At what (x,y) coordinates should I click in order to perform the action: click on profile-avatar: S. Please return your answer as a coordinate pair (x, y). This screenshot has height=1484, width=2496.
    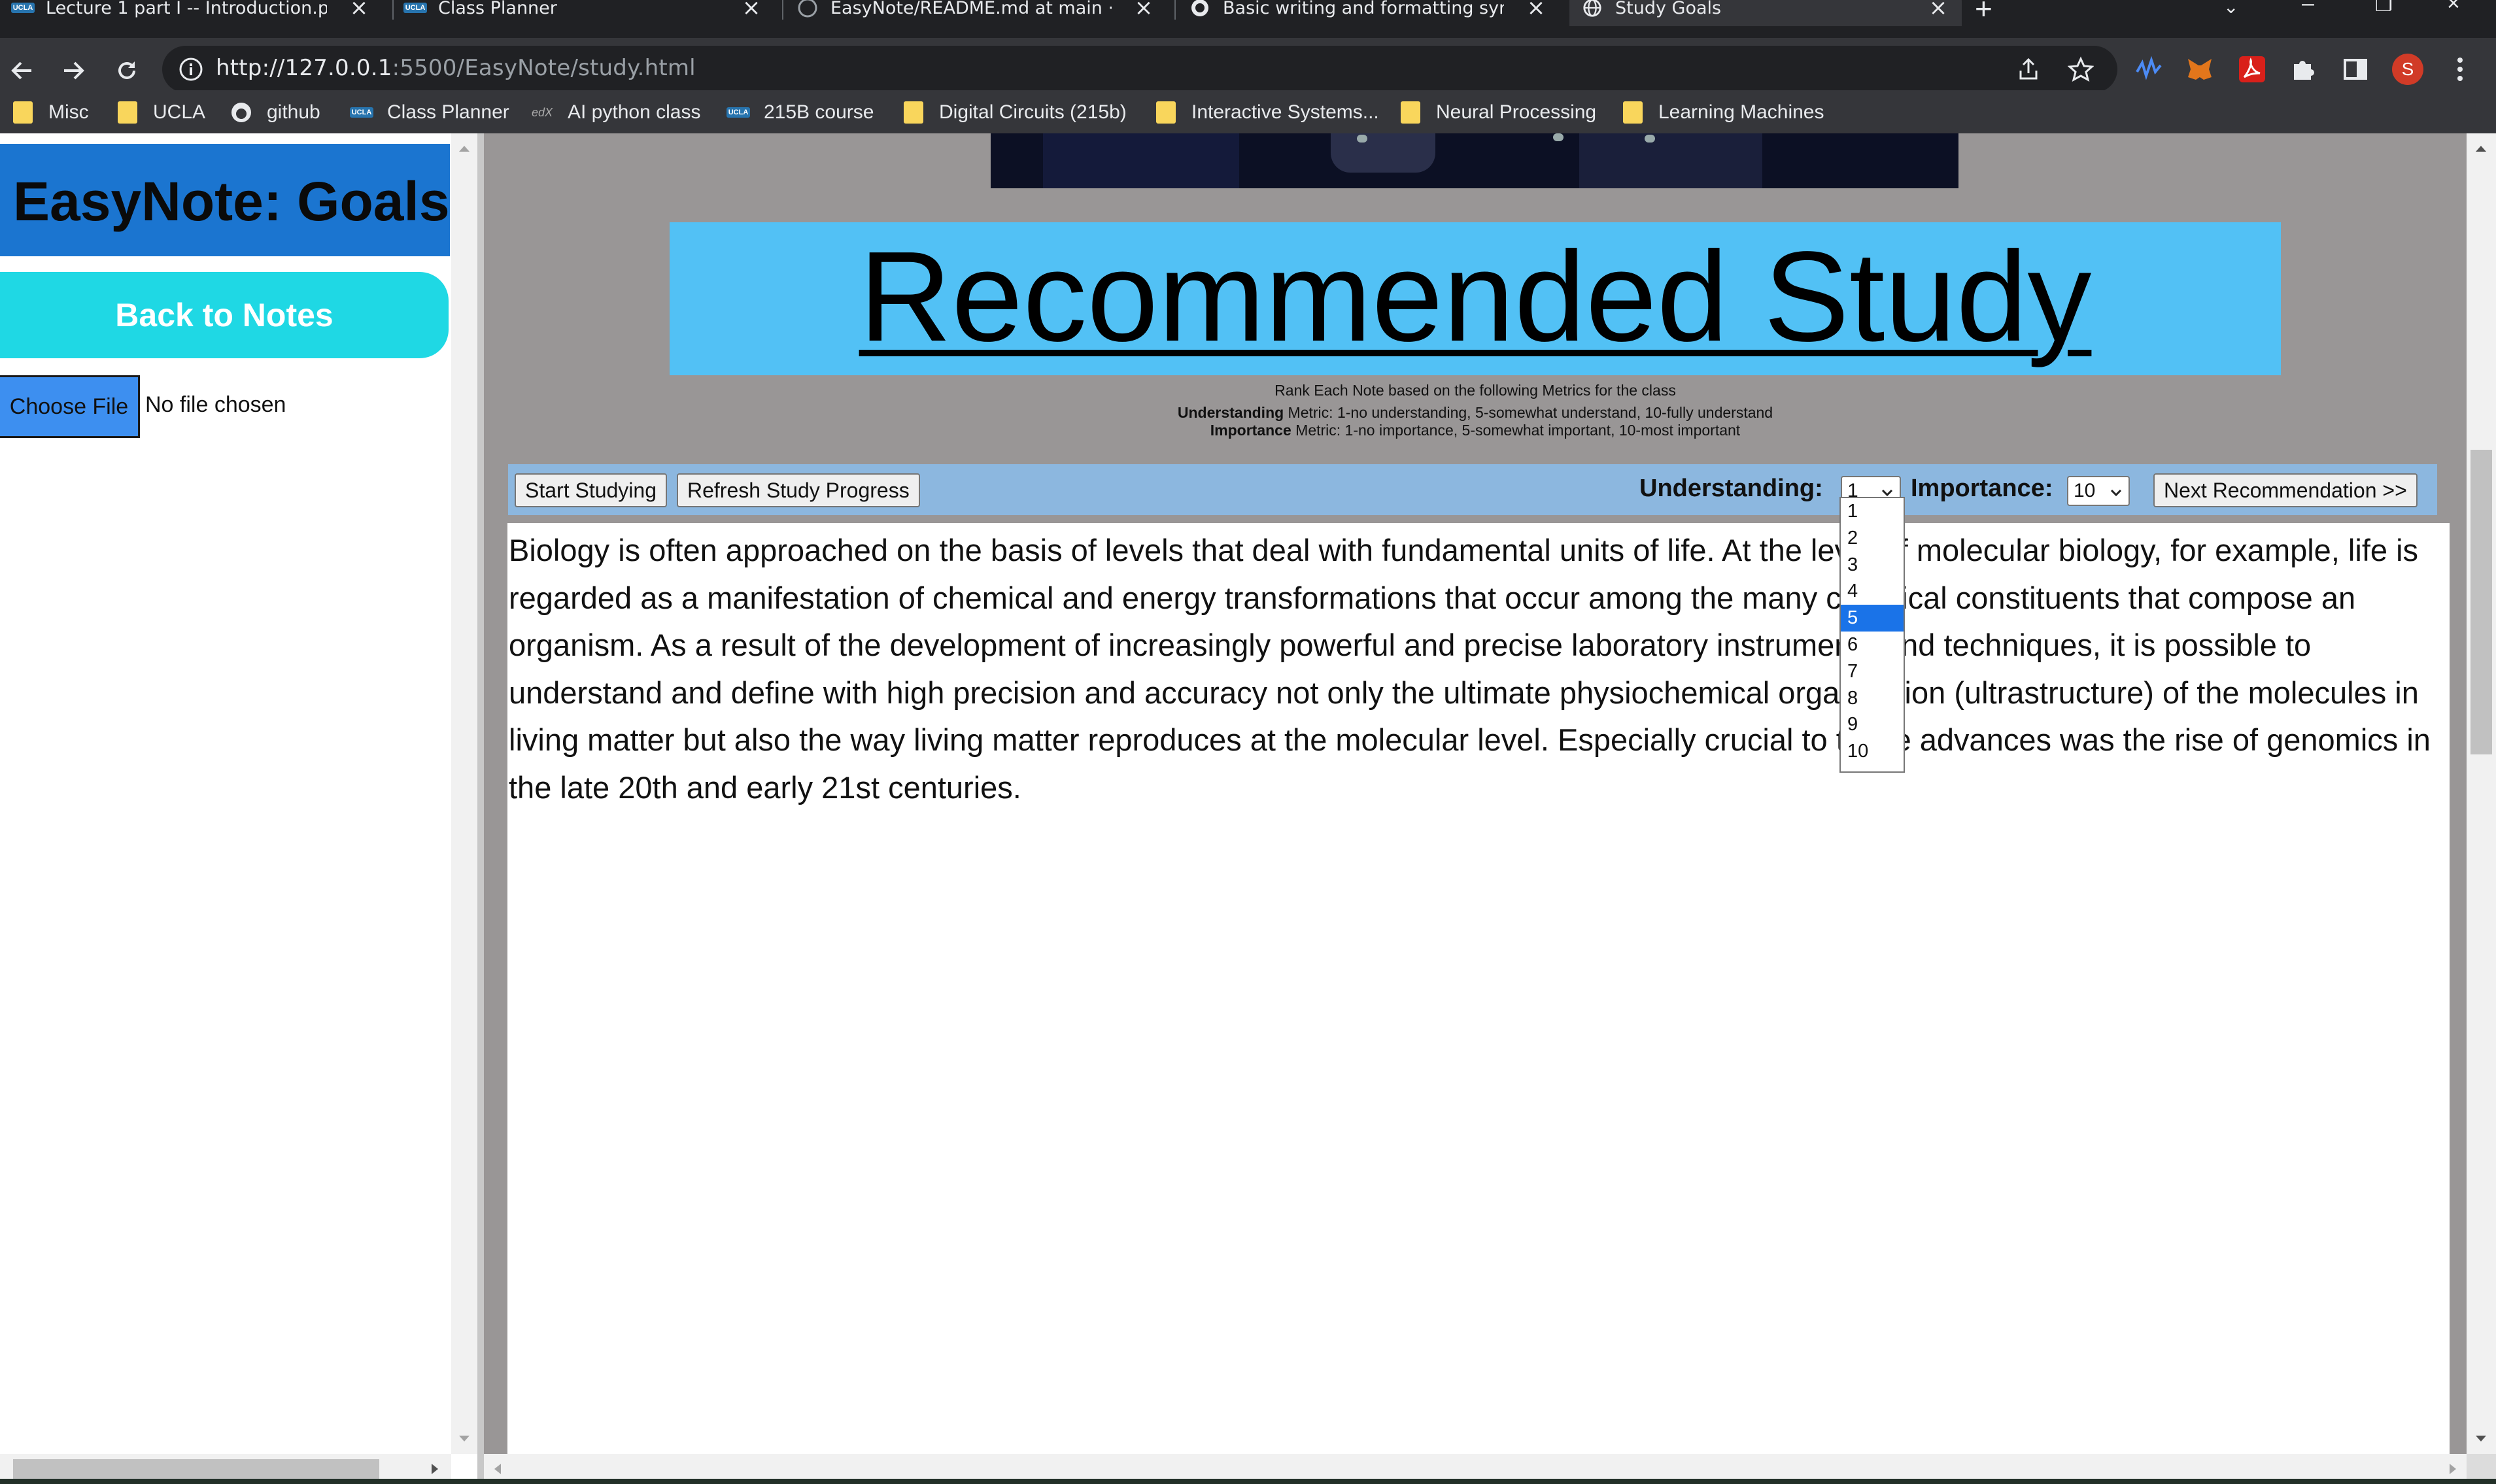
    Looking at the image, I should click on (2407, 70).